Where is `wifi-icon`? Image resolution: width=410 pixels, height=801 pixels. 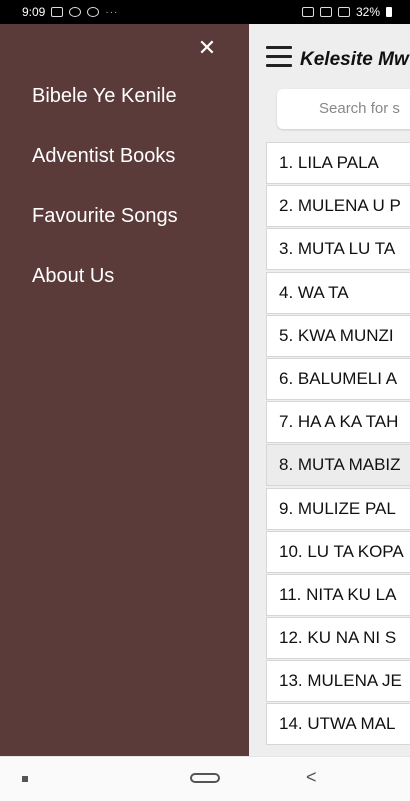 wifi-icon is located at coordinates (325, 12).